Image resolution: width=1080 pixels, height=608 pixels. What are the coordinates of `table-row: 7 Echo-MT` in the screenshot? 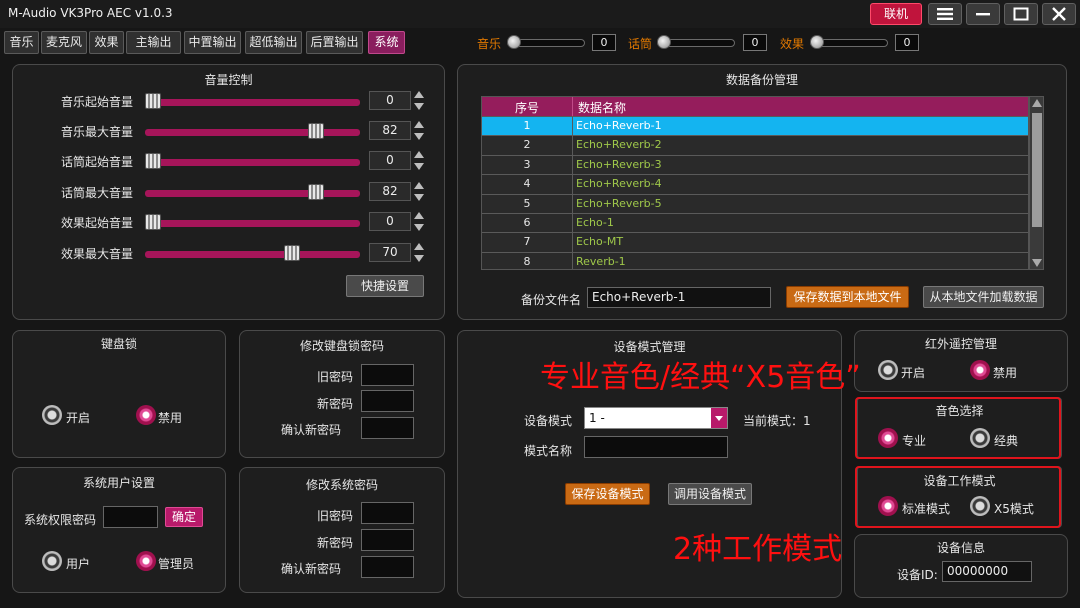 It's located at (755, 242).